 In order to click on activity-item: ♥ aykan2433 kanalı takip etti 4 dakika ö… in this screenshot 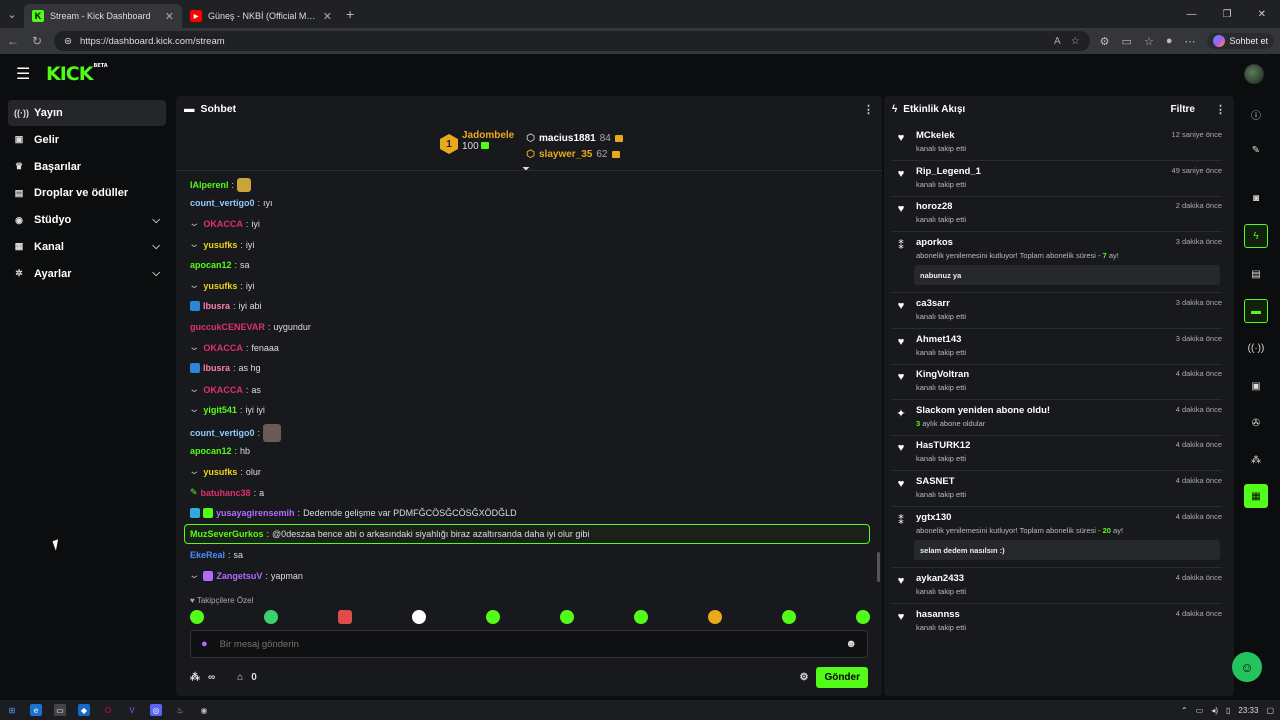, I will do `click(1057, 586)`.